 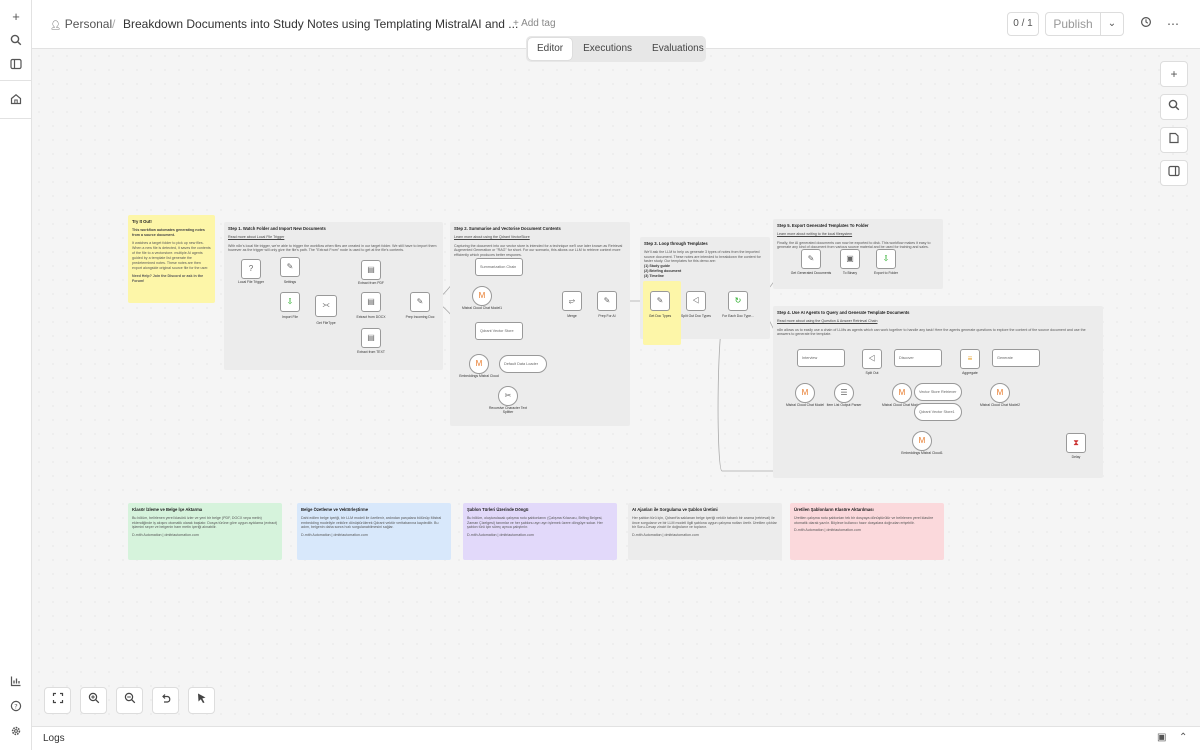 I want to click on text-splitter-node: ✂, so click(x=508, y=396).